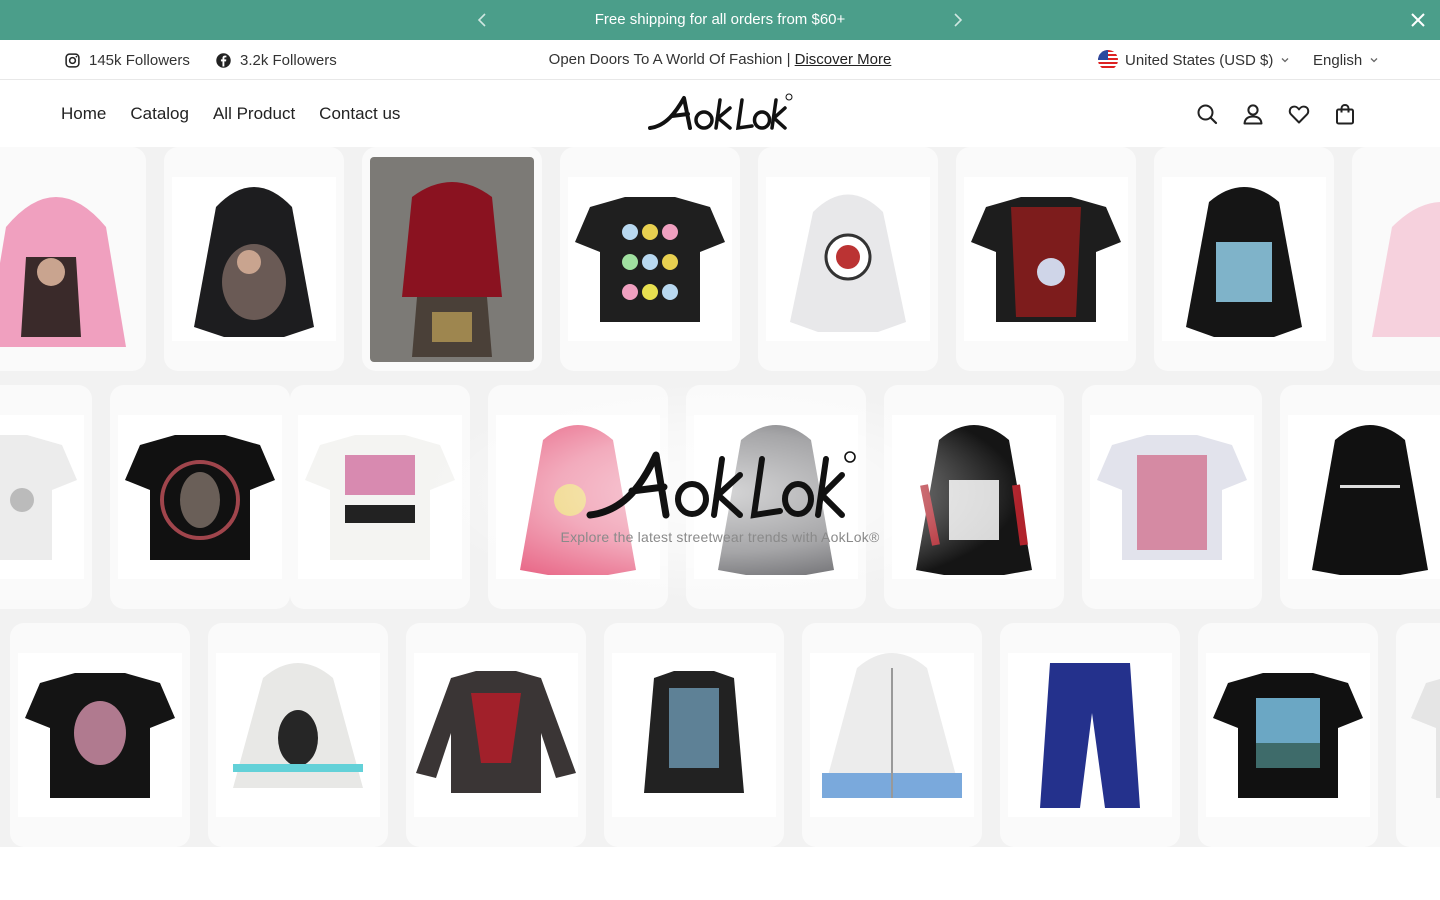 The height and width of the screenshot is (900, 1440). I want to click on discover-more-link: Discover More, so click(843, 59).